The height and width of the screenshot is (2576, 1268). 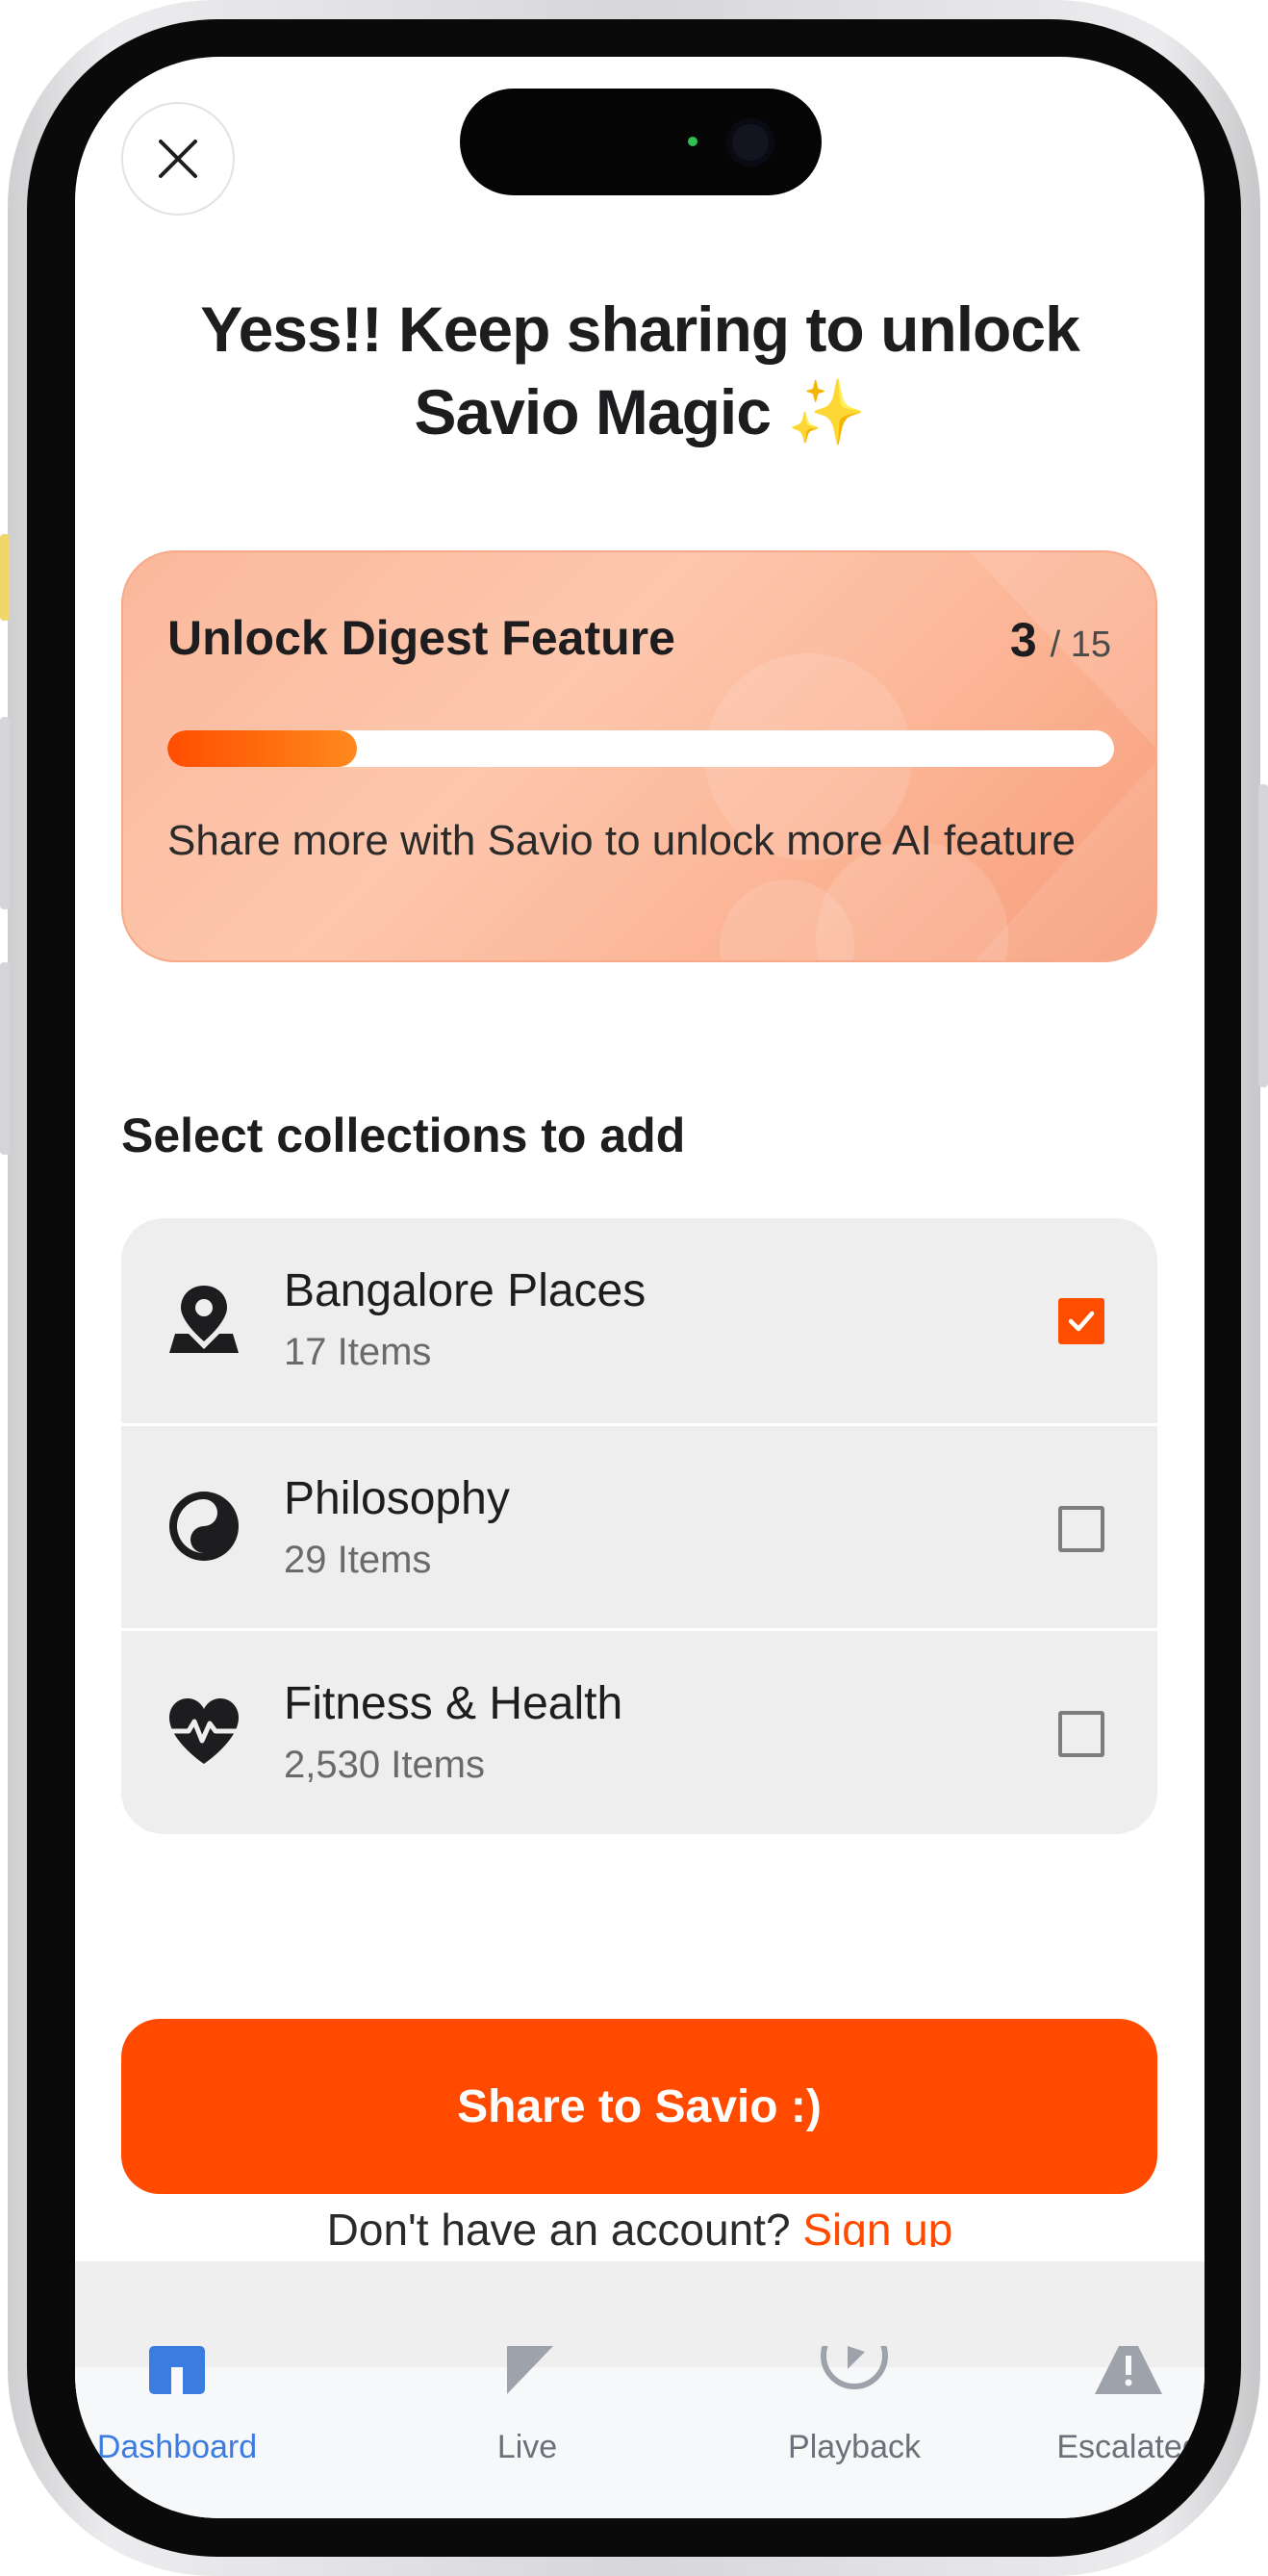 I want to click on collection-row-philosophy: Philosophy 29 Items, so click(x=639, y=1525).